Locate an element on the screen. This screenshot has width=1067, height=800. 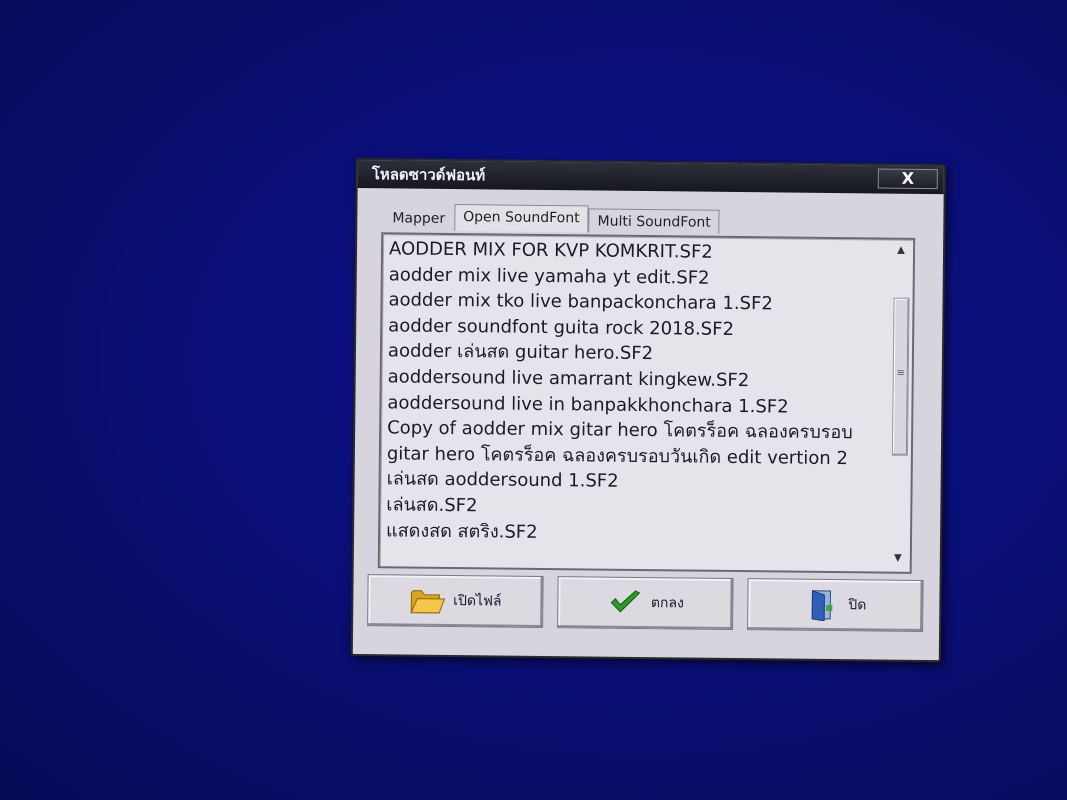
tab-strip: Mapper Open SoundFont Multi SoundFont is located at coordinates (551, 219).